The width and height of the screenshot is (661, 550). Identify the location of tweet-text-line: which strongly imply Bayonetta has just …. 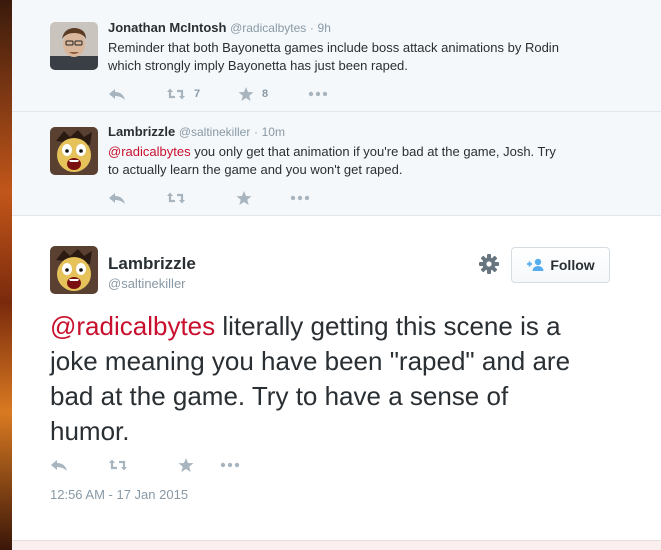
(258, 65).